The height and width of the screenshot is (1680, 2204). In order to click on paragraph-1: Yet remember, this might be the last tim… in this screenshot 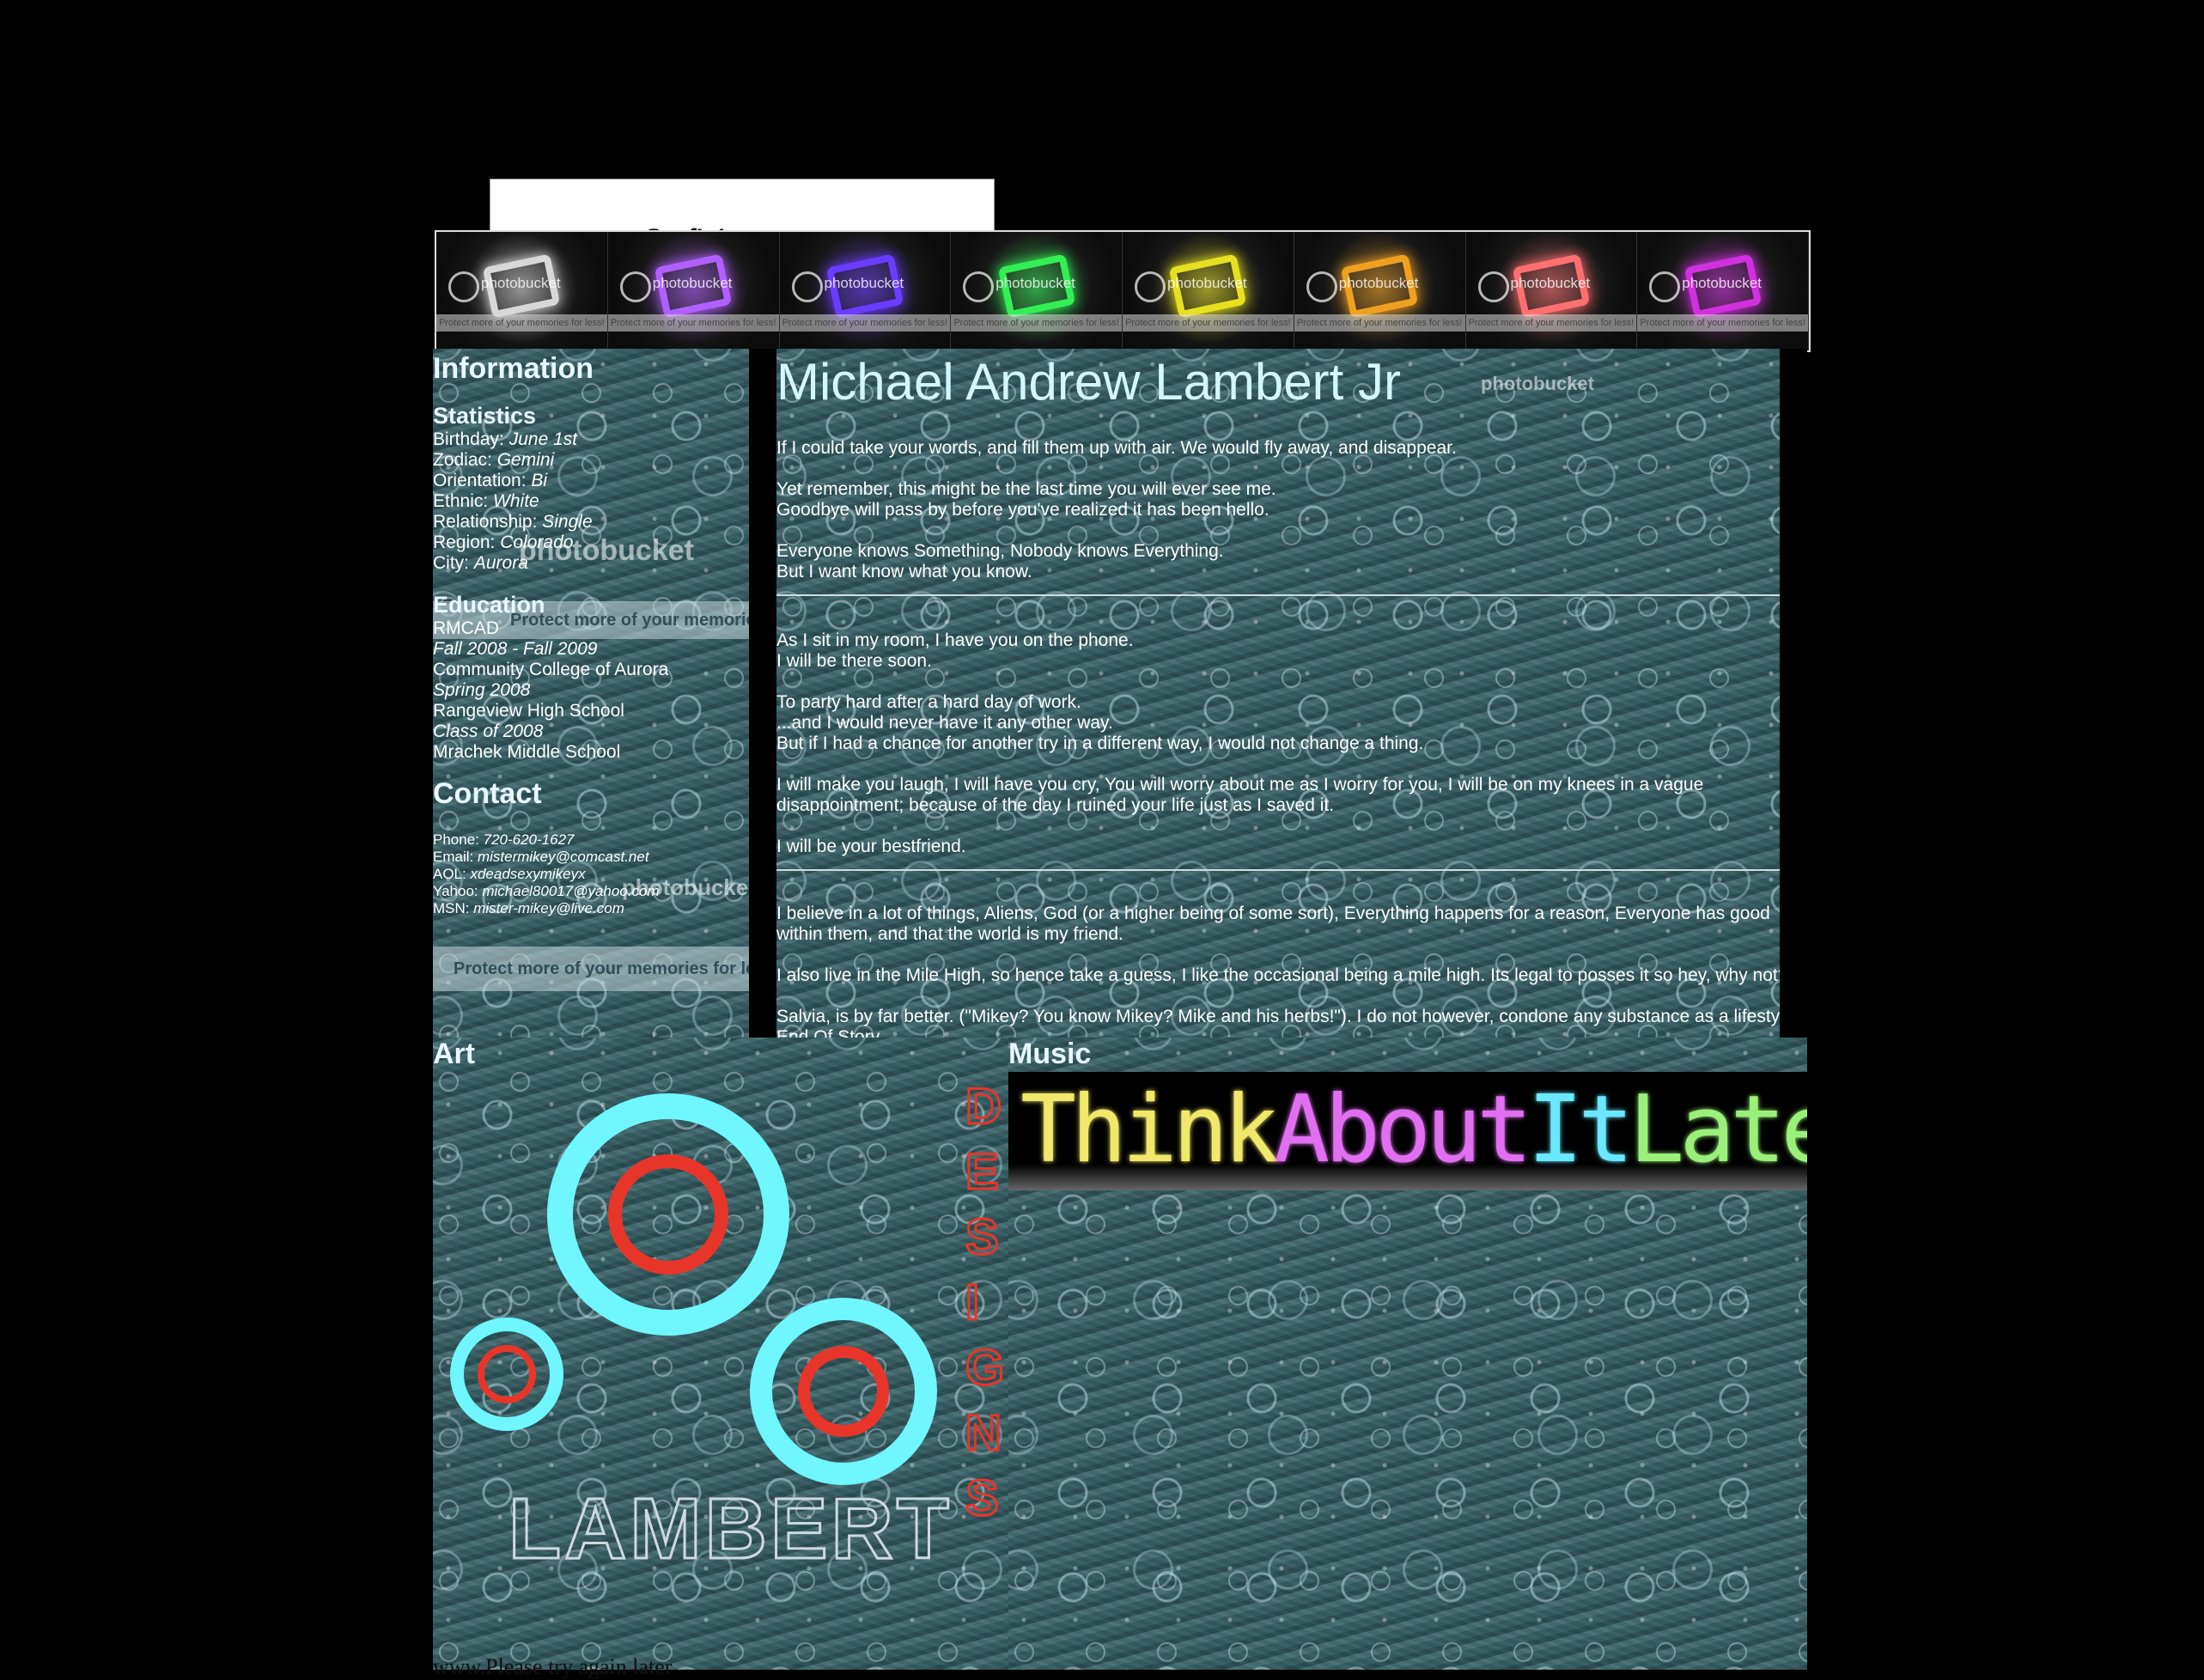, I will do `click(1026, 489)`.